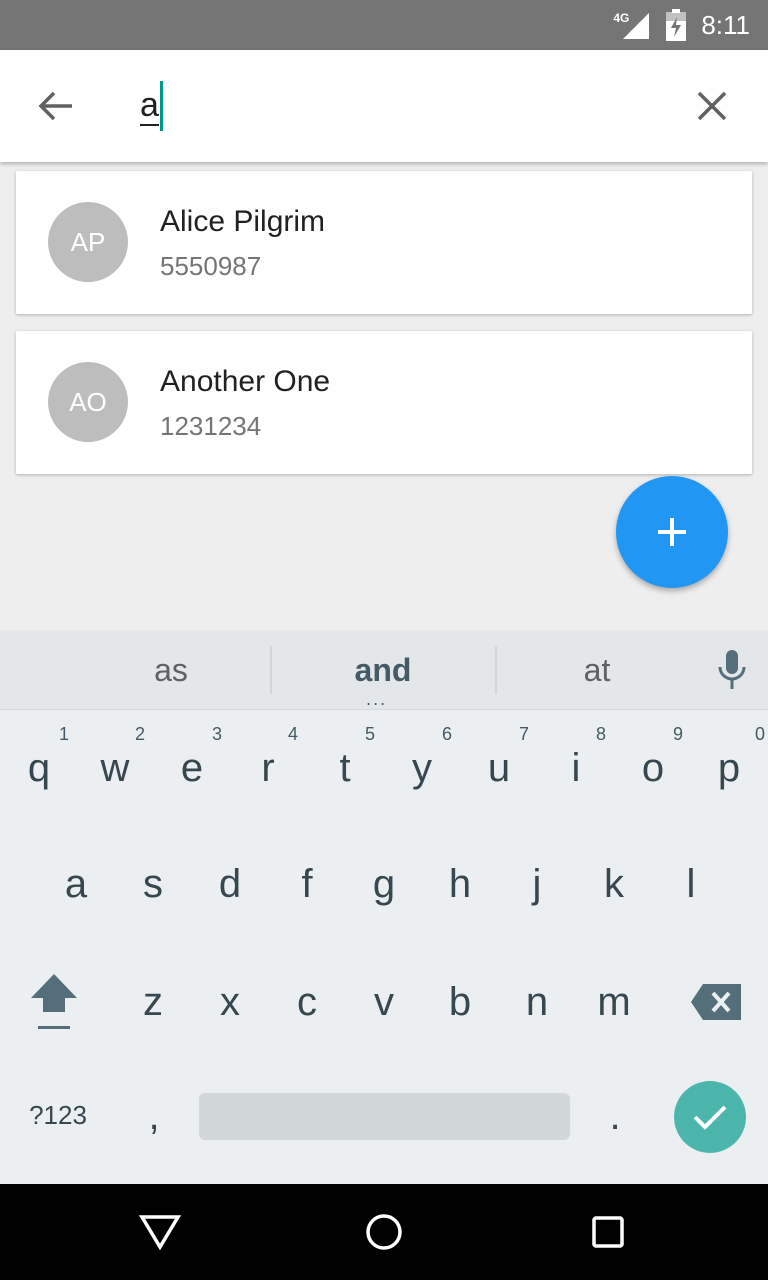  Describe the element at coordinates (597, 670) in the screenshot. I see `suggestion-at: at` at that location.